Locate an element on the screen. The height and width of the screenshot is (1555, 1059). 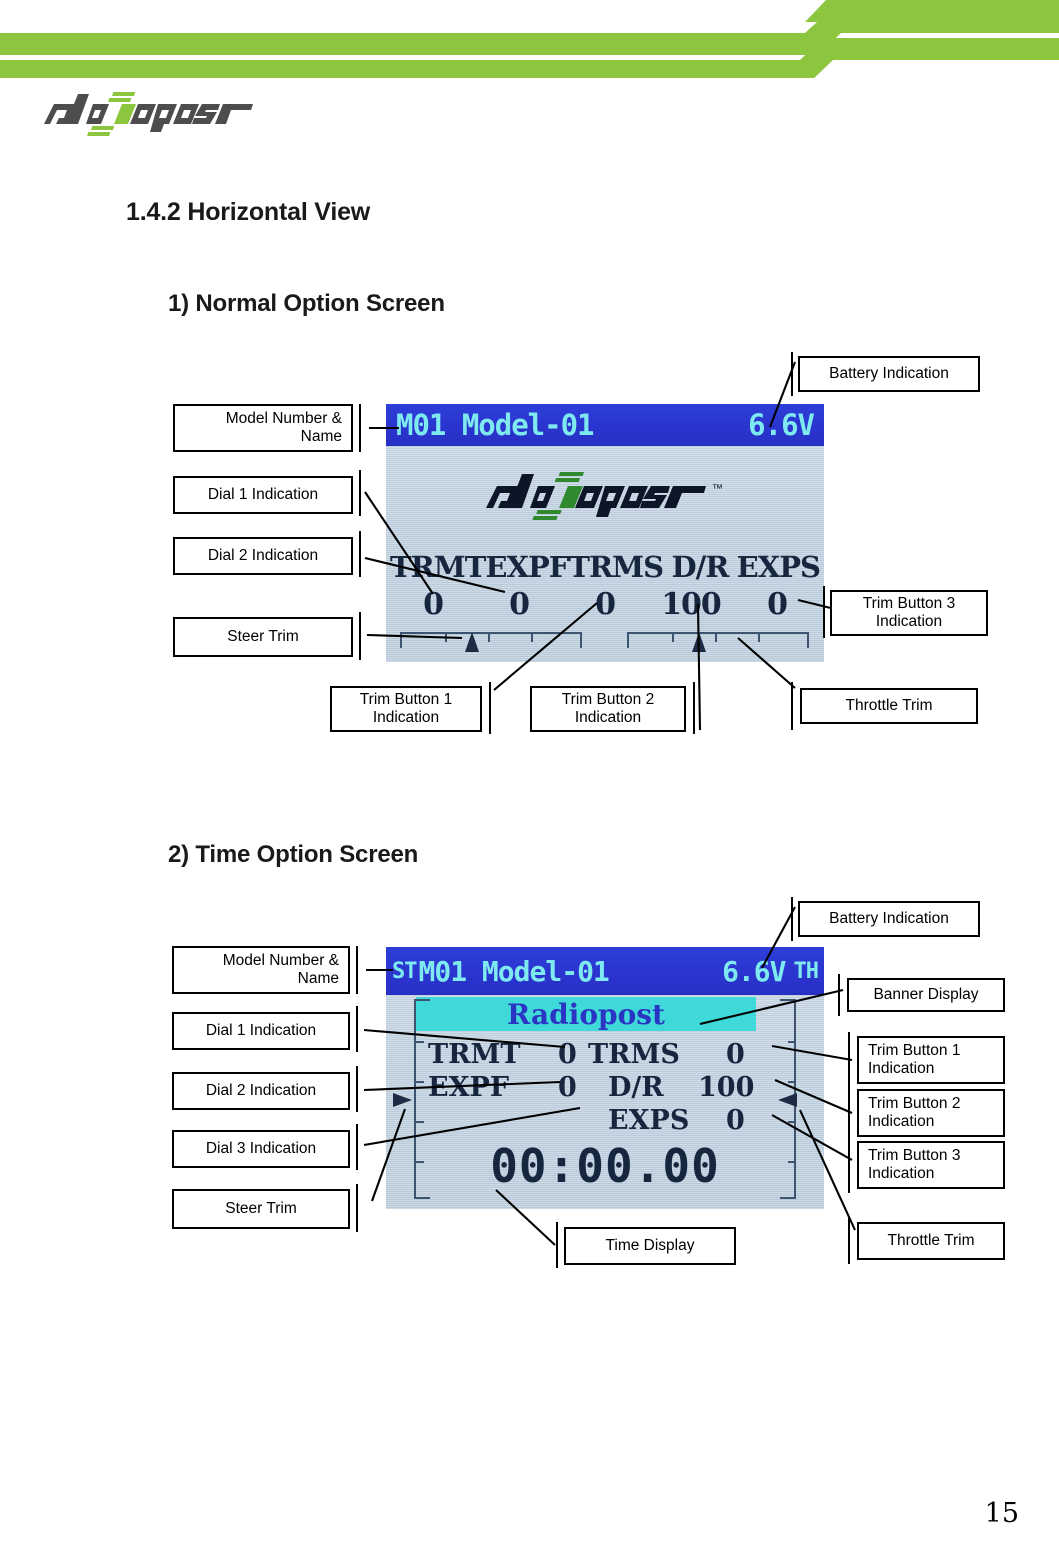
lcd2-row0-value1: 0 is located at coordinates (567, 1054).